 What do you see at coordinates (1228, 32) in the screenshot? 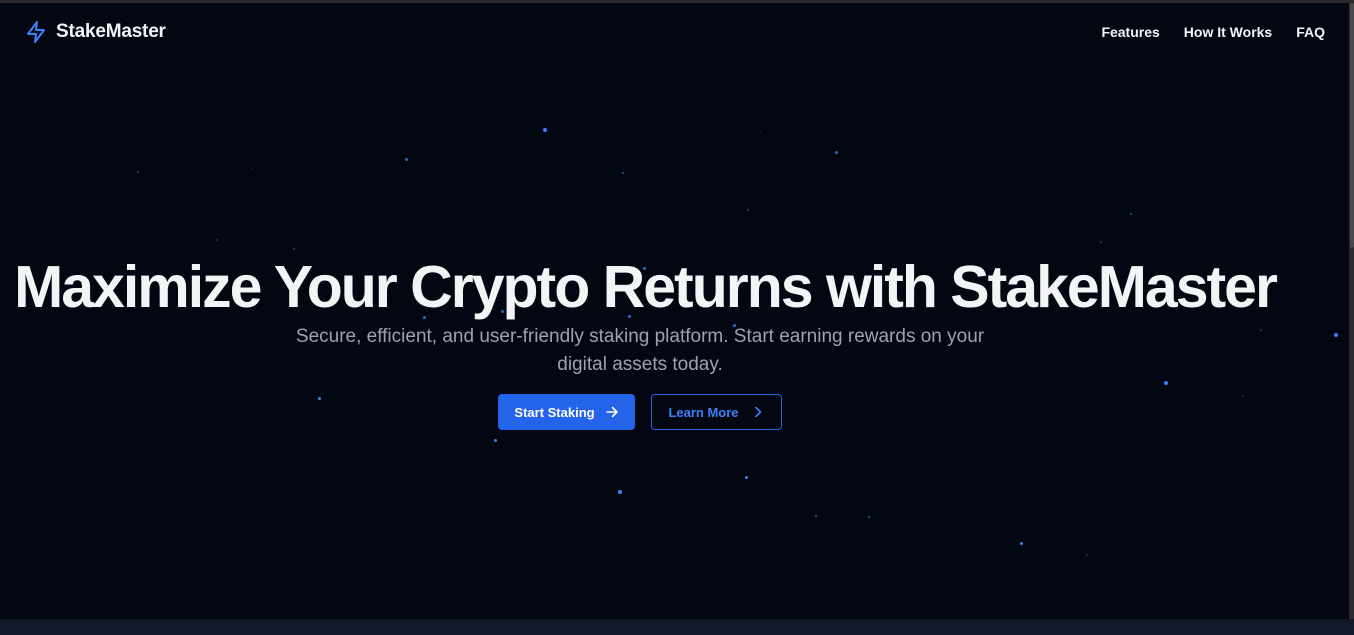
I see `nav-link-how-it-works: How It Works` at bounding box center [1228, 32].